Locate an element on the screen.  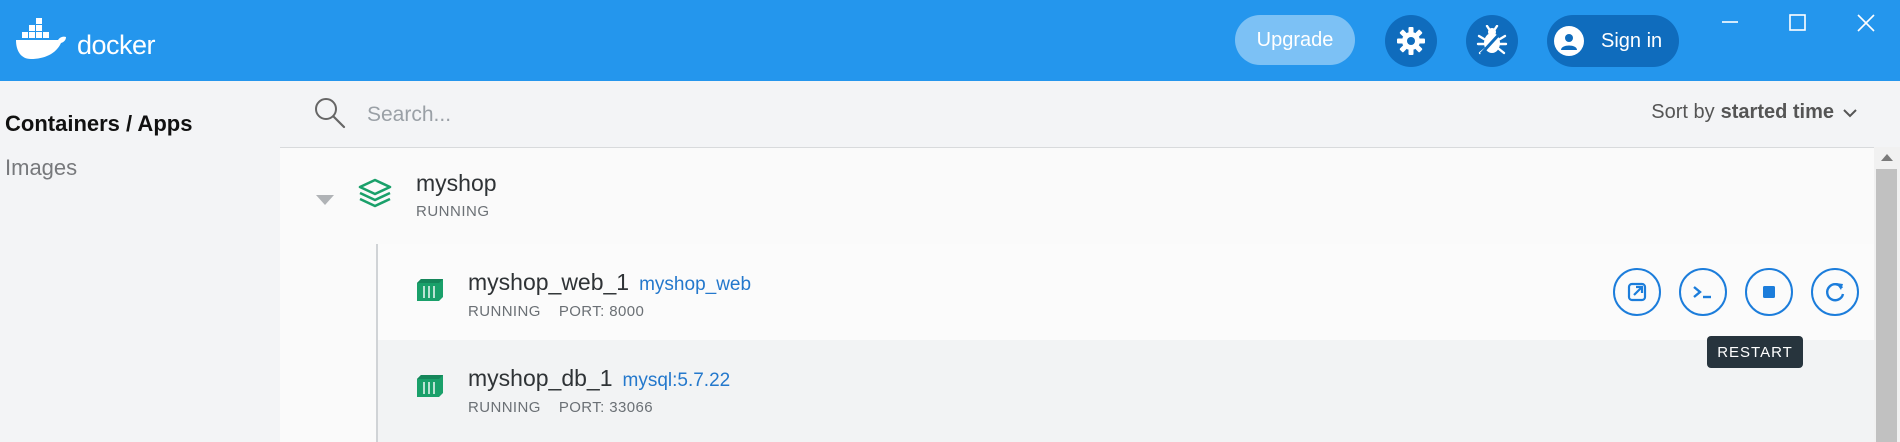
search-input is located at coordinates (667, 115).